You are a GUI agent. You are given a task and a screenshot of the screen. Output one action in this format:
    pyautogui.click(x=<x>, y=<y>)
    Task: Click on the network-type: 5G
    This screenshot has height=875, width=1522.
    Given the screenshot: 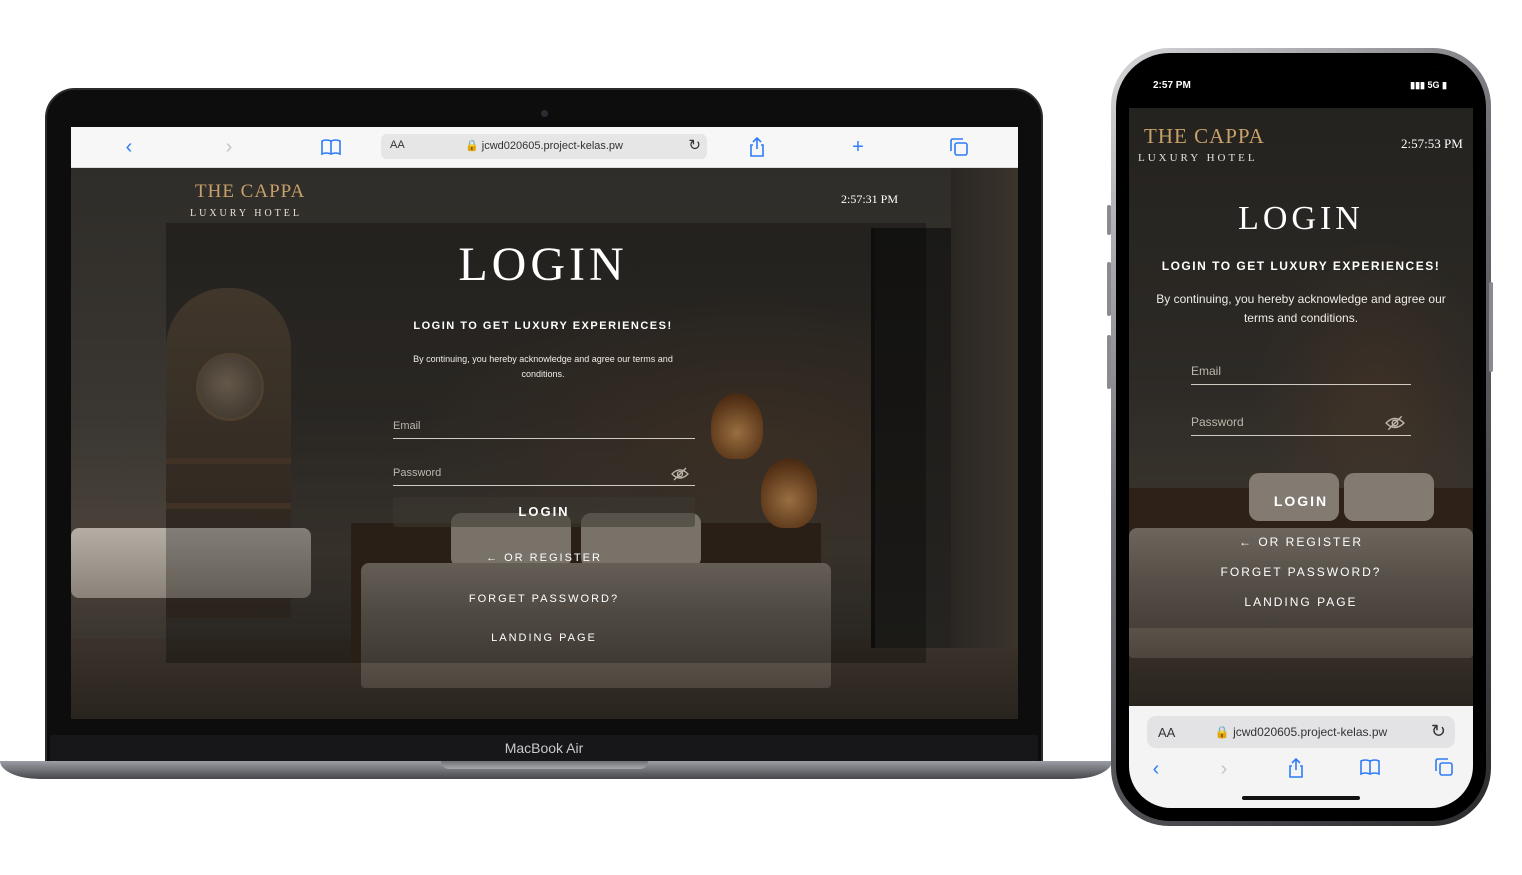 What is the action you would take?
    pyautogui.click(x=1433, y=85)
    